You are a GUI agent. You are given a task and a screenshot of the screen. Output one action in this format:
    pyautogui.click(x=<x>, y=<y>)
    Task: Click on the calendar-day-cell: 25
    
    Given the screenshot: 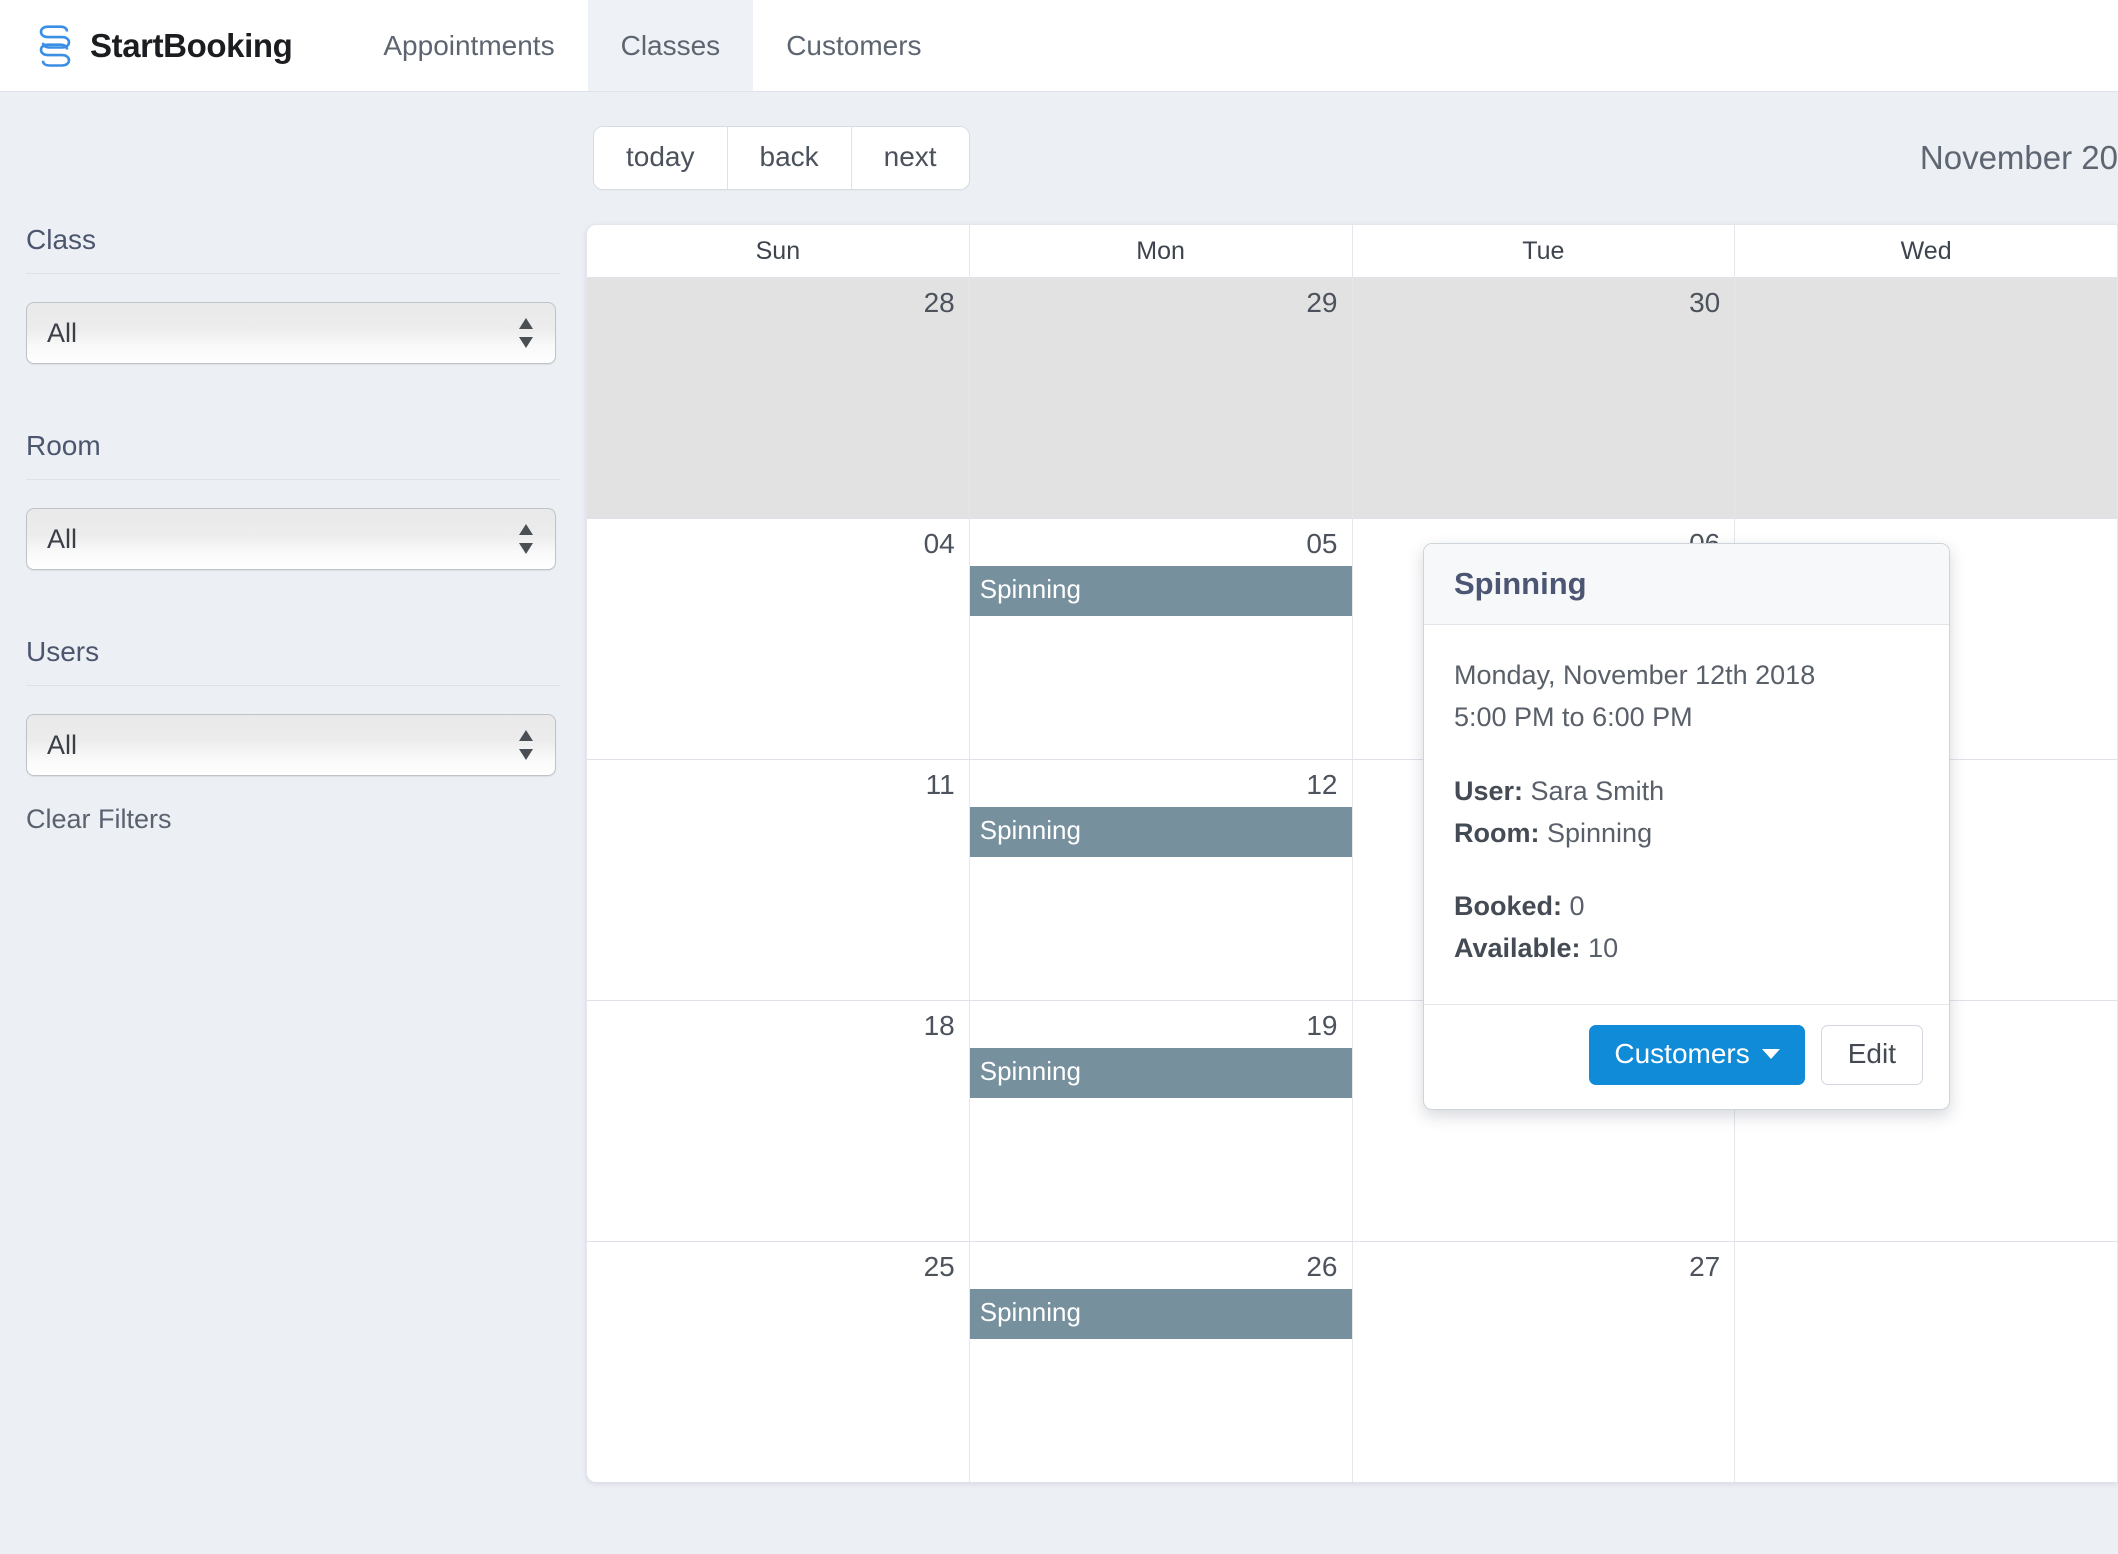 What is the action you would take?
    pyautogui.click(x=778, y=1362)
    